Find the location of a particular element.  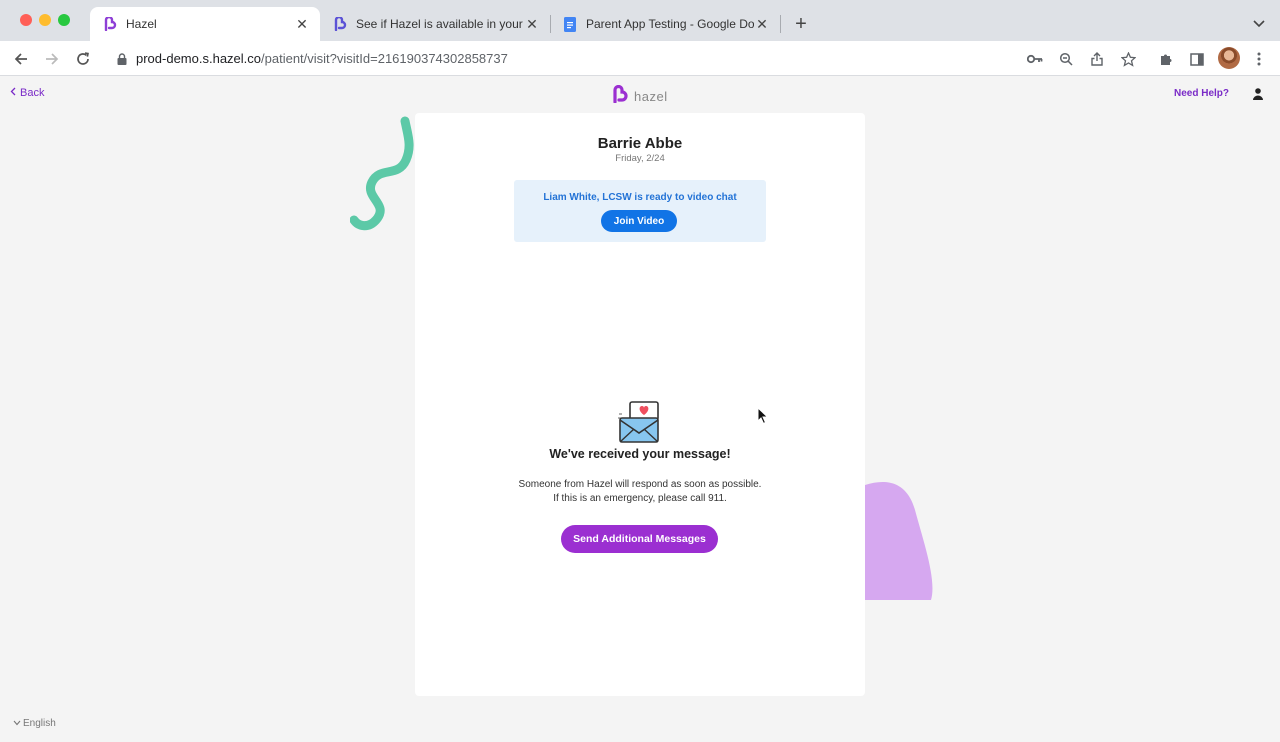

tab-google-doc: Parent App Testing - Google Do ✕ is located at coordinates (665, 24).